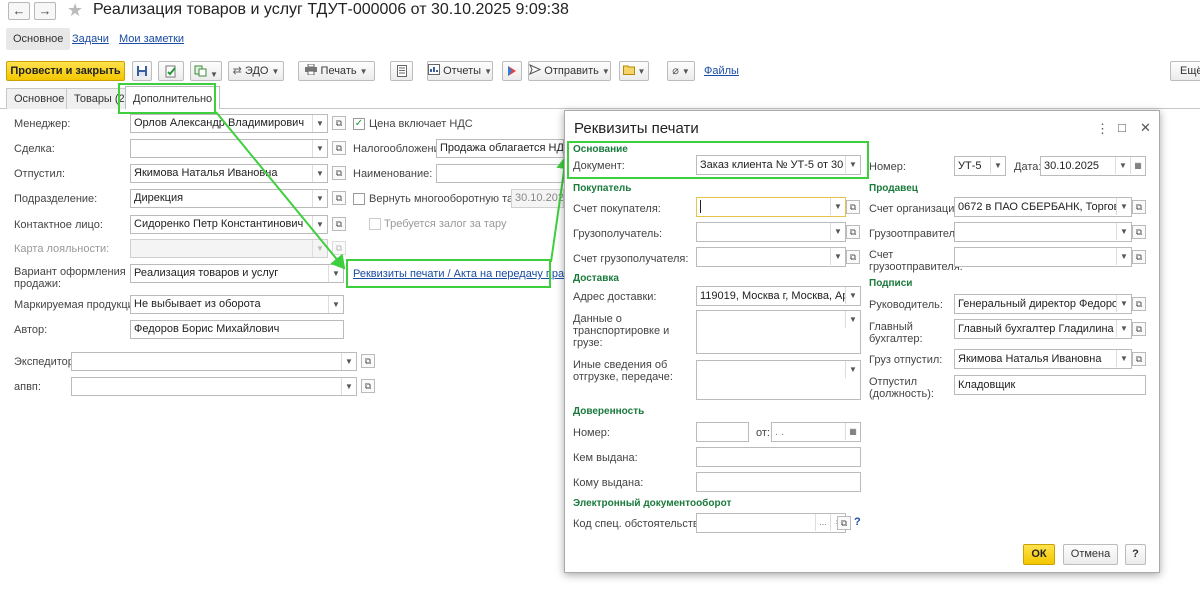 The image size is (1200, 596). What do you see at coordinates (229, 173) in the screenshot?
I see `shipped-by-field: Якимова Наталья Ивановна ▼` at bounding box center [229, 173].